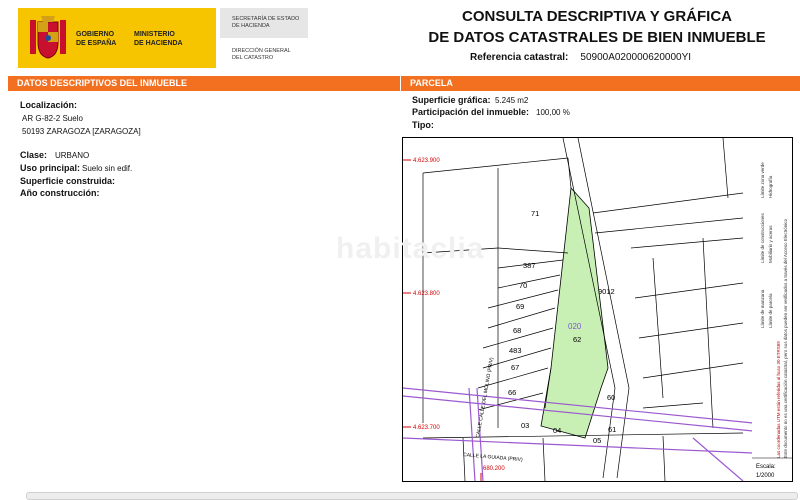 This screenshot has width=800, height=500. What do you see at coordinates (158, 39) in the screenshot?
I see `ministry-label: MINISTERIO DE HACIENDA` at bounding box center [158, 39].